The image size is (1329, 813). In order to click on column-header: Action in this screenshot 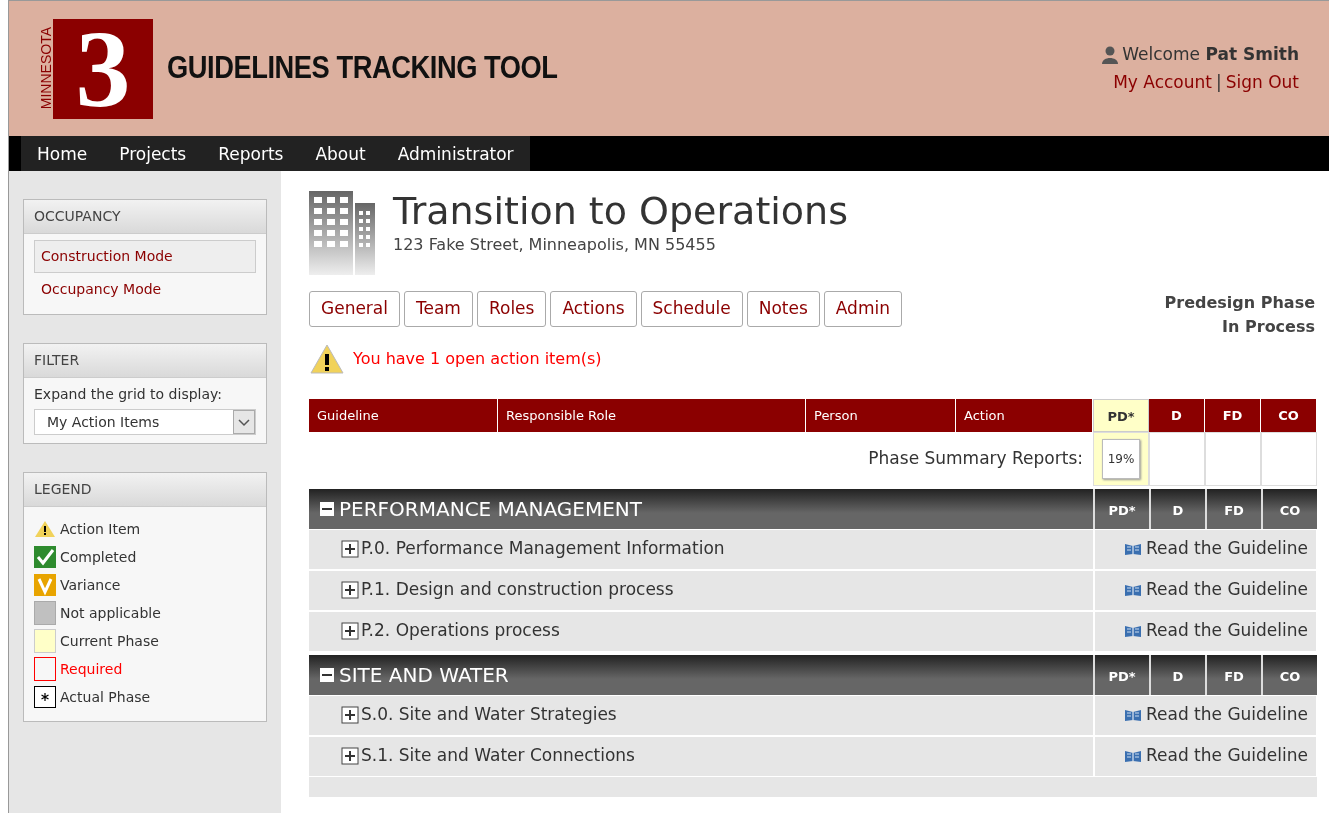, I will do `click(1024, 415)`.